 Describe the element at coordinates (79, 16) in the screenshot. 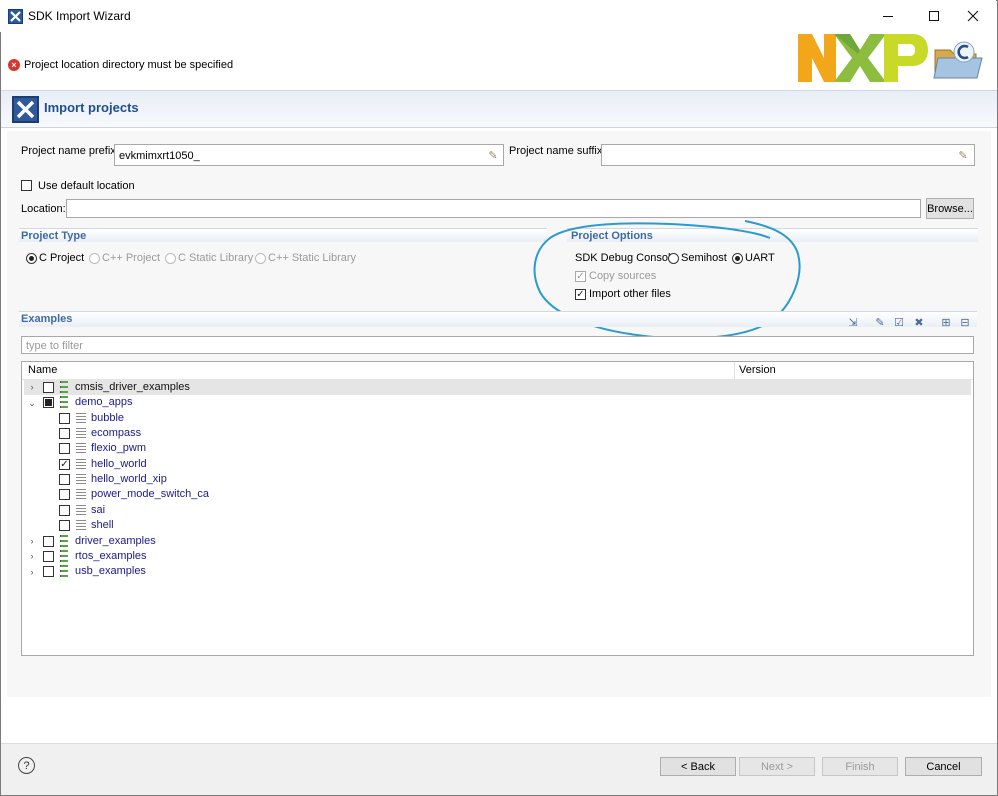

I see `window-title: SDK Import Wizard` at that location.